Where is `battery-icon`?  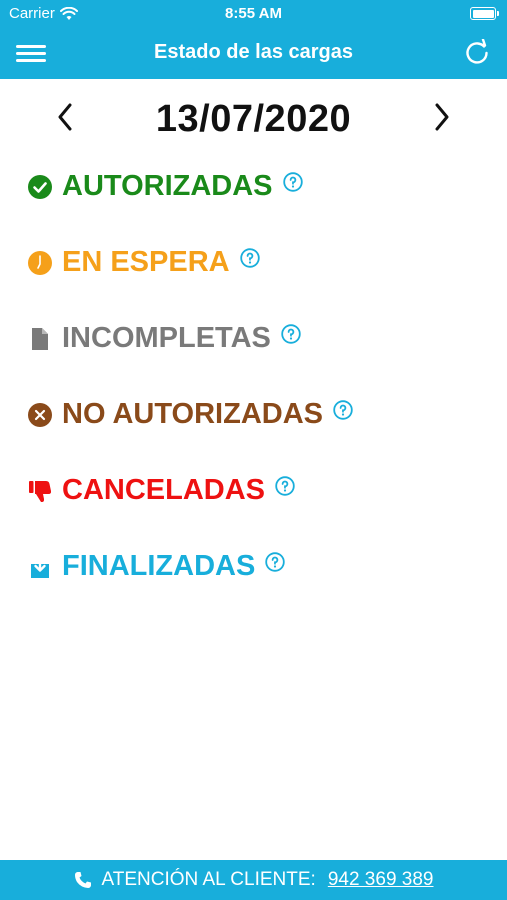 battery-icon is located at coordinates (484, 13).